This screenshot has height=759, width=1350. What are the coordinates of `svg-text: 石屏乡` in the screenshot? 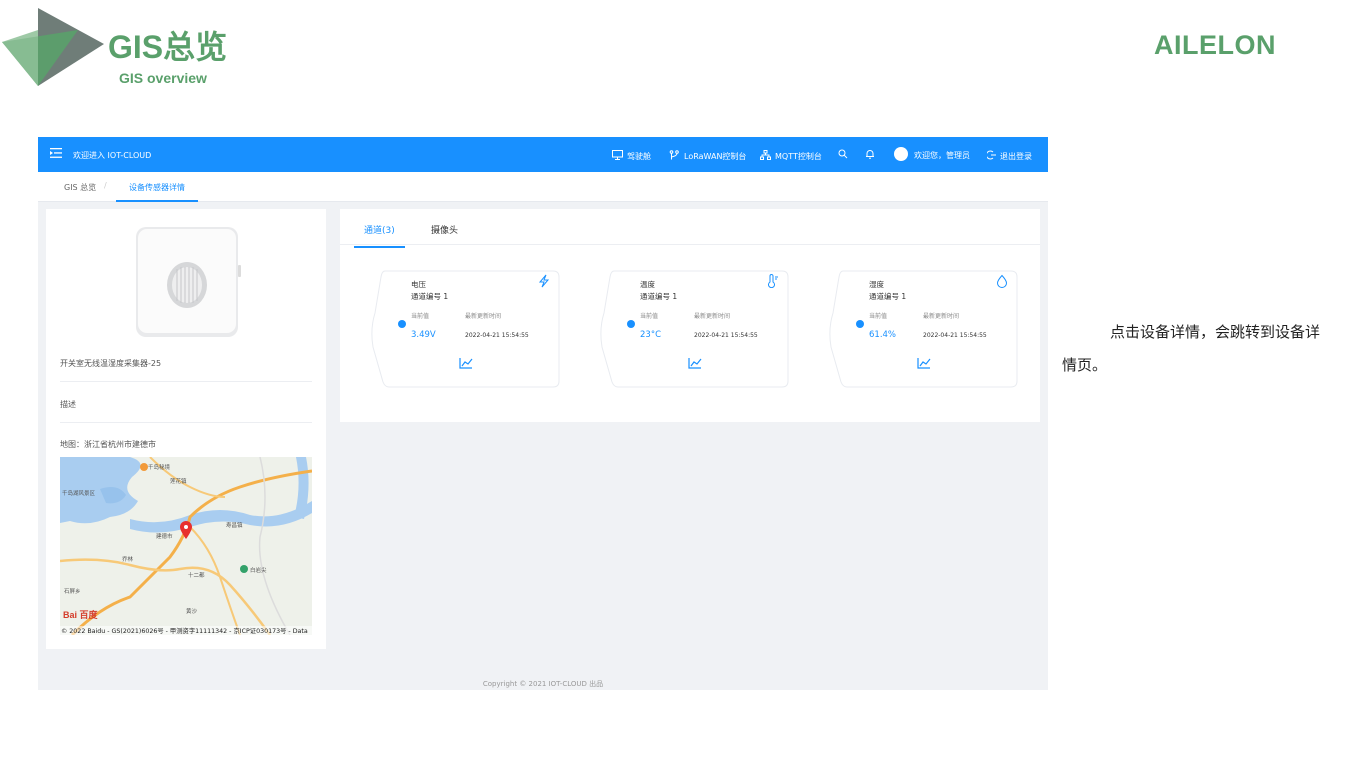 It's located at (72, 591).